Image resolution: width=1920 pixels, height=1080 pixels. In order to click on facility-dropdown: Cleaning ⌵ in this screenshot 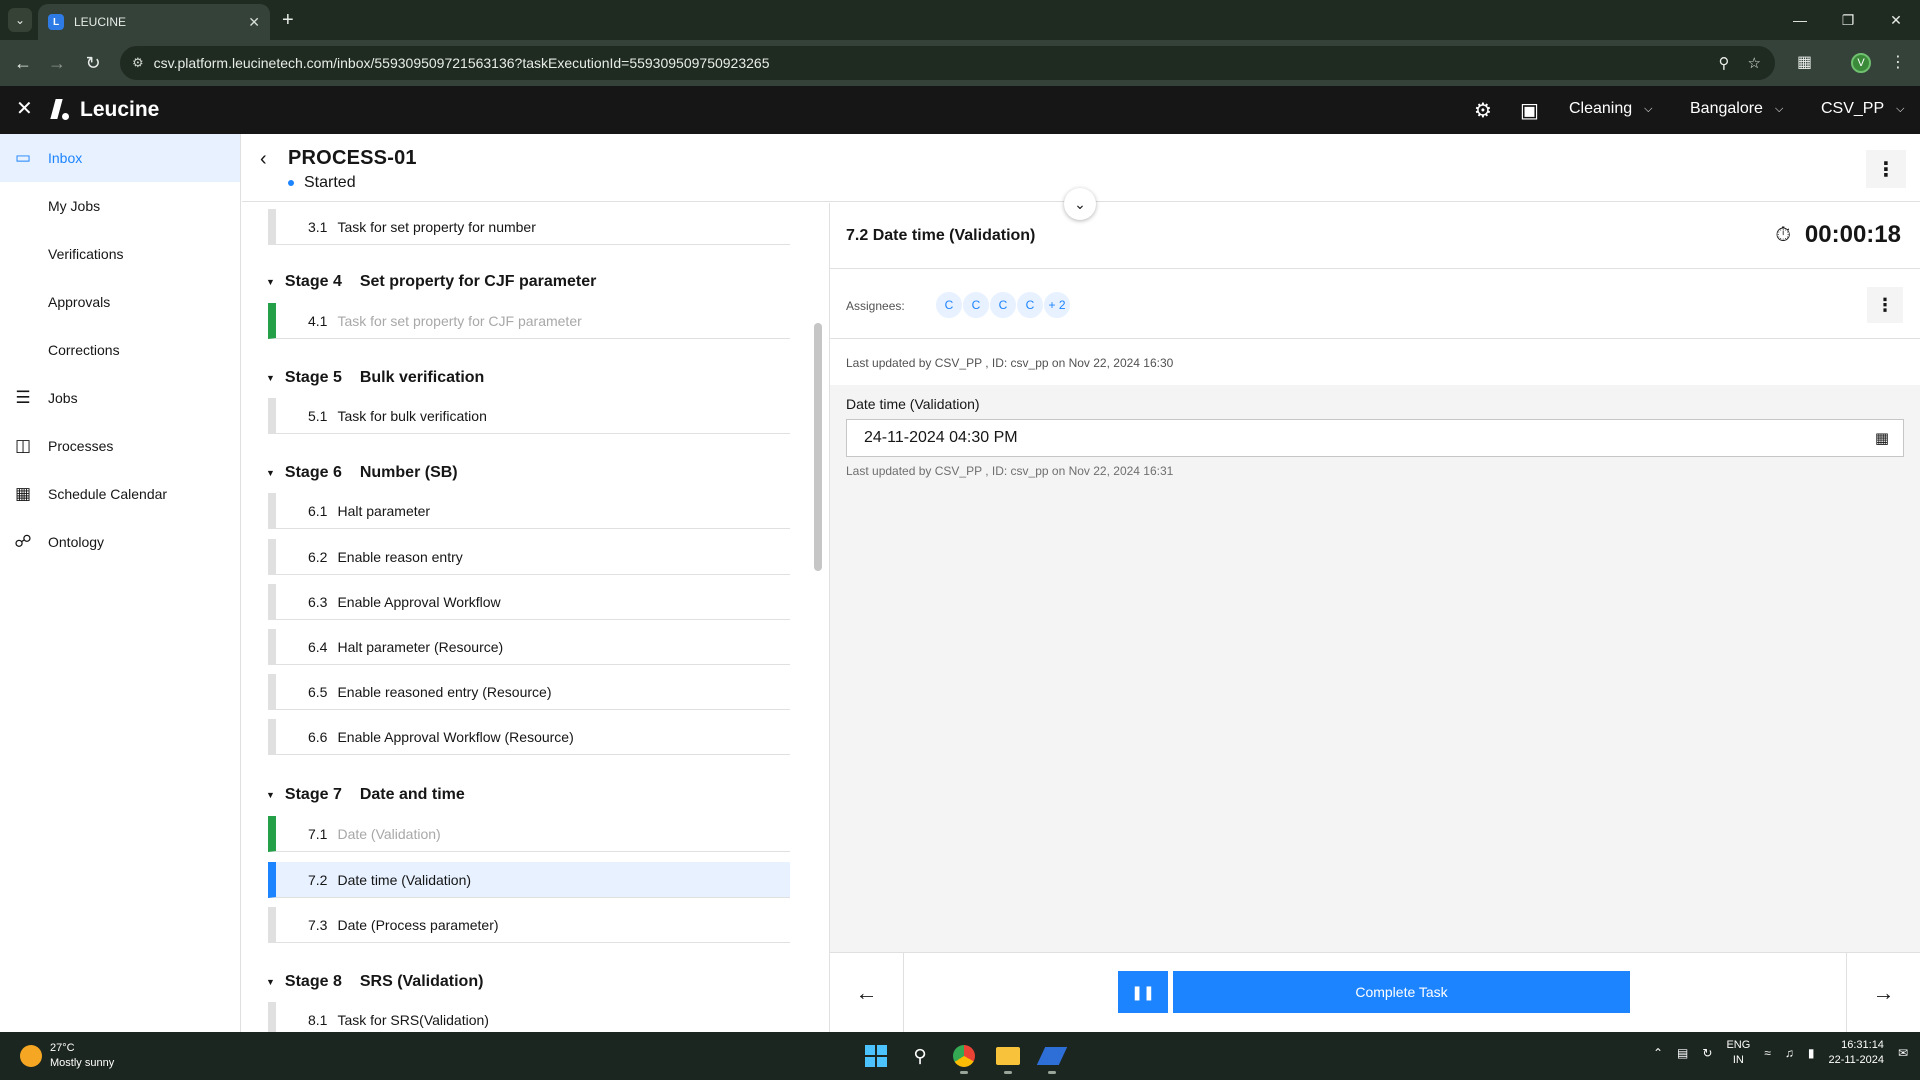, I will do `click(1611, 109)`.